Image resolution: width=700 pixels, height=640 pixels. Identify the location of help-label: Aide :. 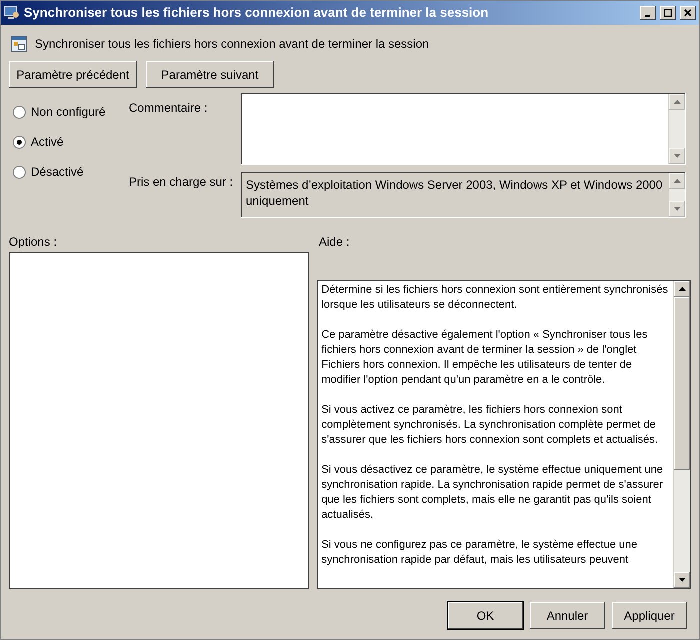
(334, 242).